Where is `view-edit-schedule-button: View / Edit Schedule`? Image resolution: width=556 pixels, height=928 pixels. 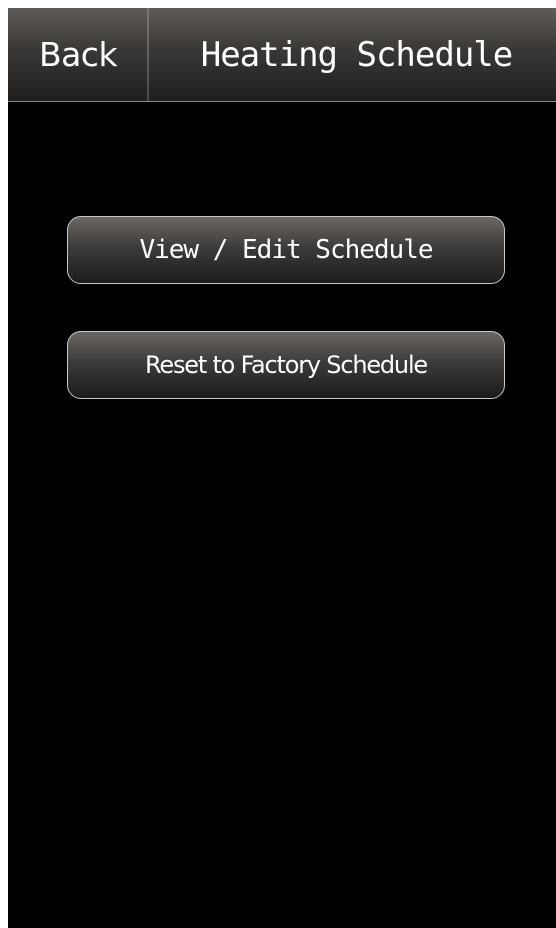 view-edit-schedule-button: View / Edit Schedule is located at coordinates (286, 250).